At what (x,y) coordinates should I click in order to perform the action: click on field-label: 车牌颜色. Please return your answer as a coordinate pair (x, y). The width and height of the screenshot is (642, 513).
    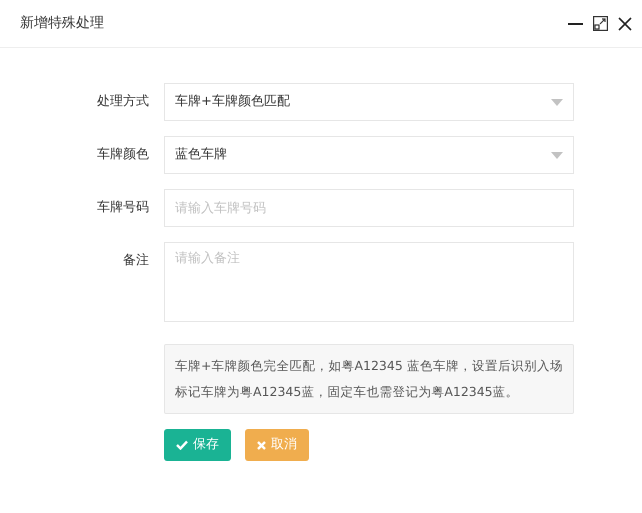
    Looking at the image, I should click on (123, 155).